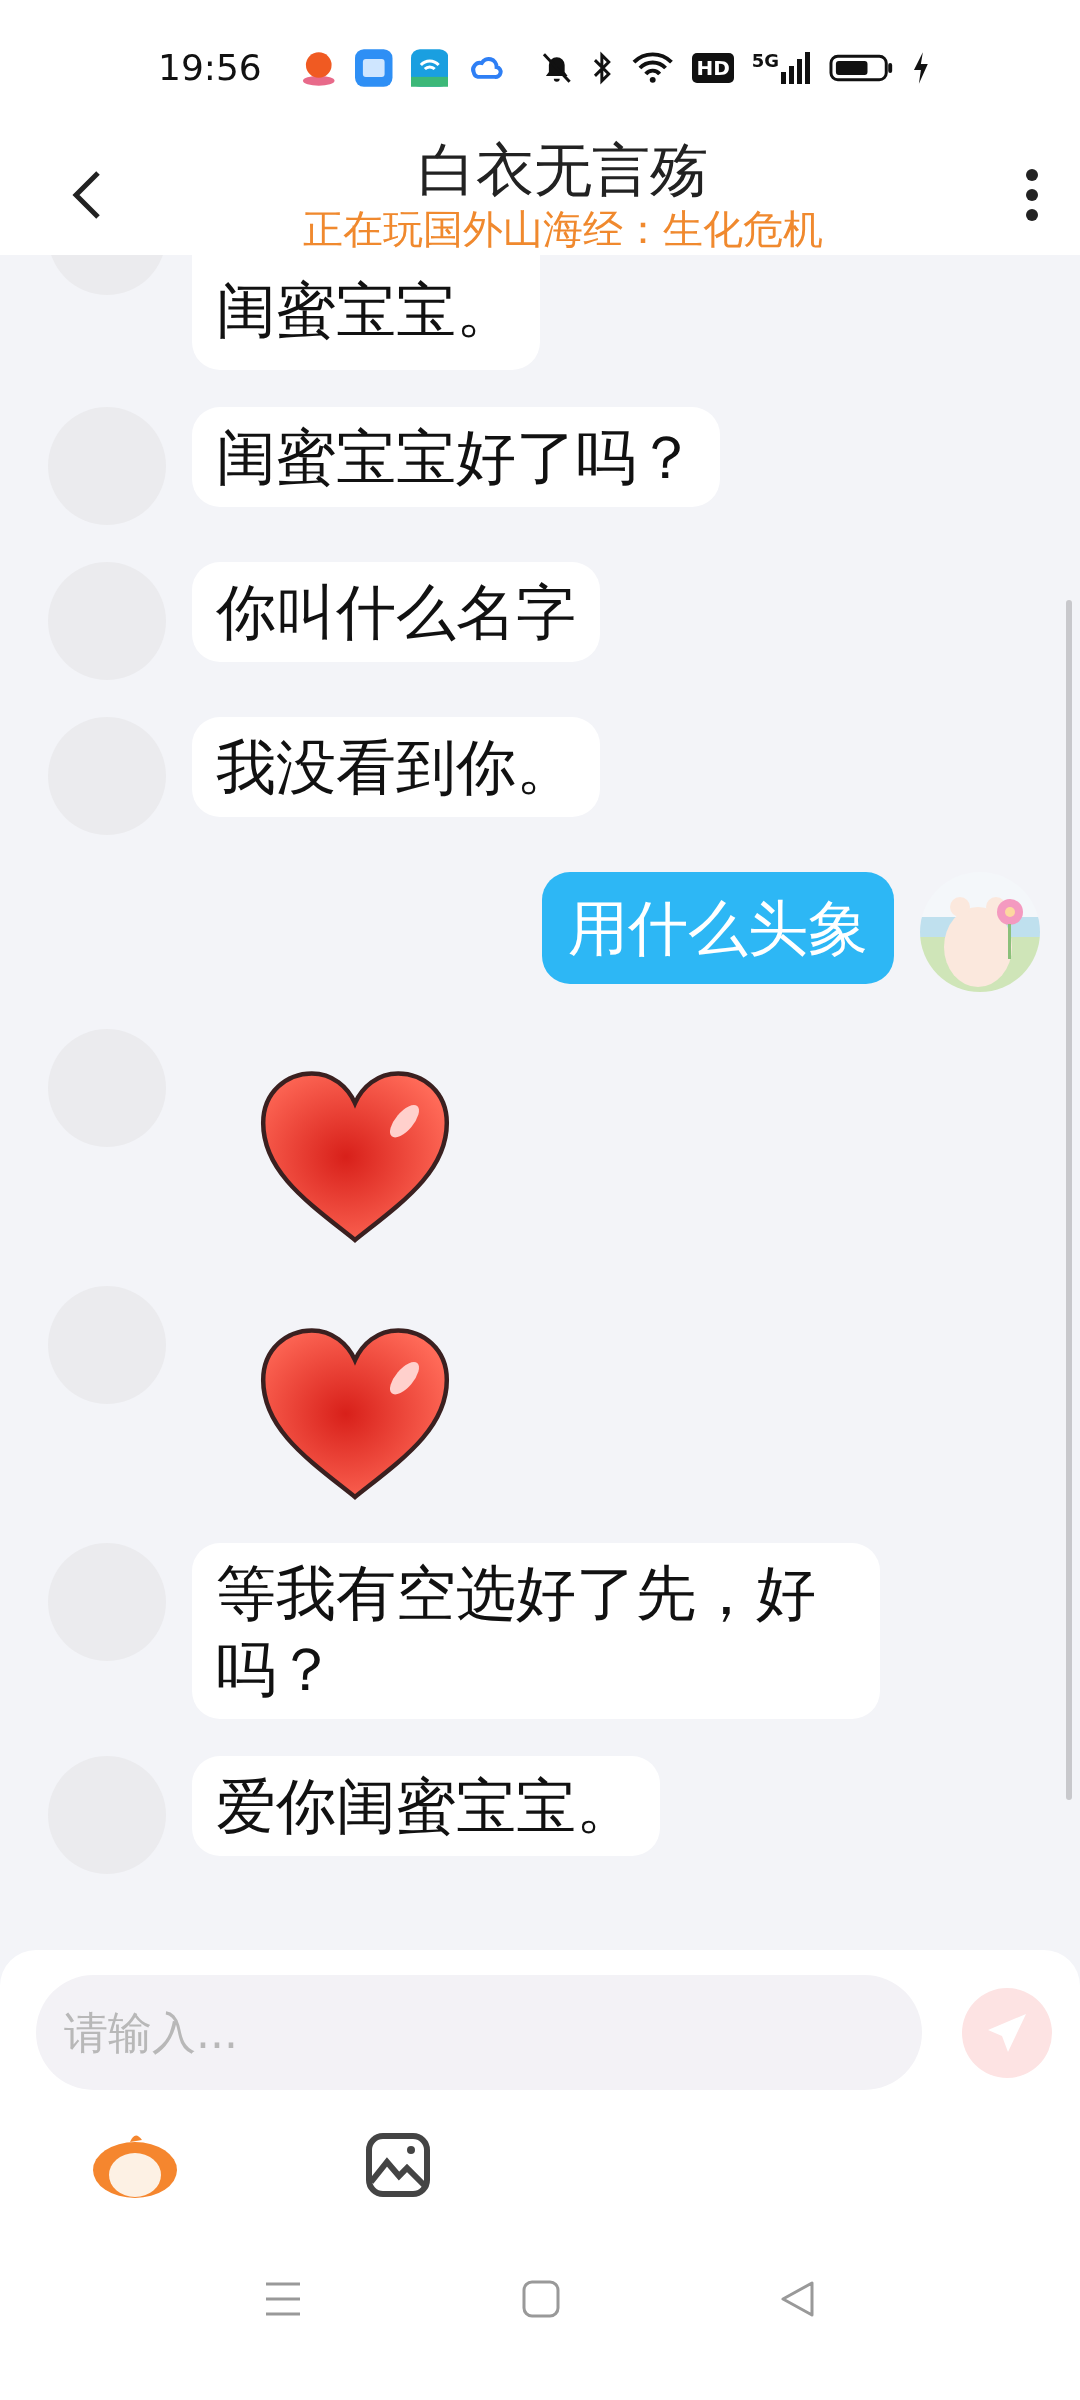 This screenshot has height=2400, width=1080. I want to click on message-bubble: 用什么头象, so click(718, 928).